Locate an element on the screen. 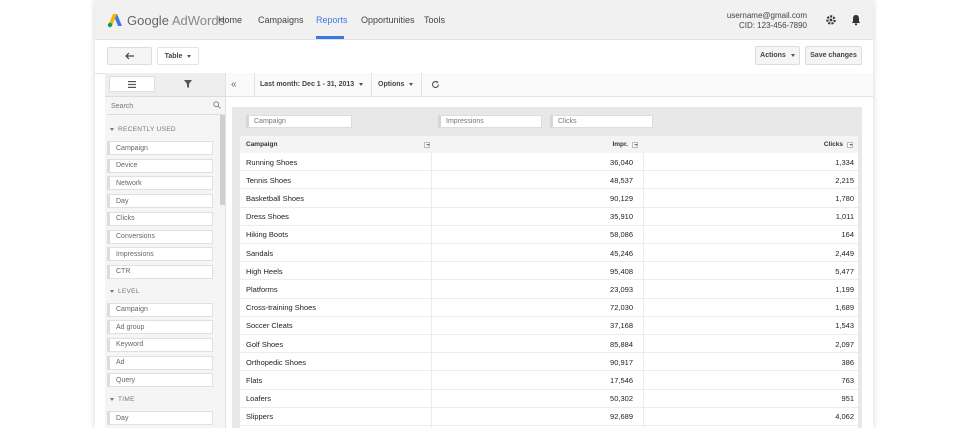  cell-clicks: 1,199 is located at coordinates (844, 289).